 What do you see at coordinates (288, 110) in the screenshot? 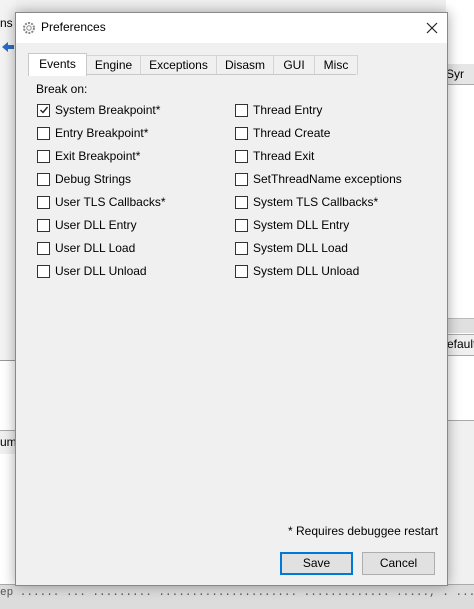
I see `checkbox-label: Thread Entry` at bounding box center [288, 110].